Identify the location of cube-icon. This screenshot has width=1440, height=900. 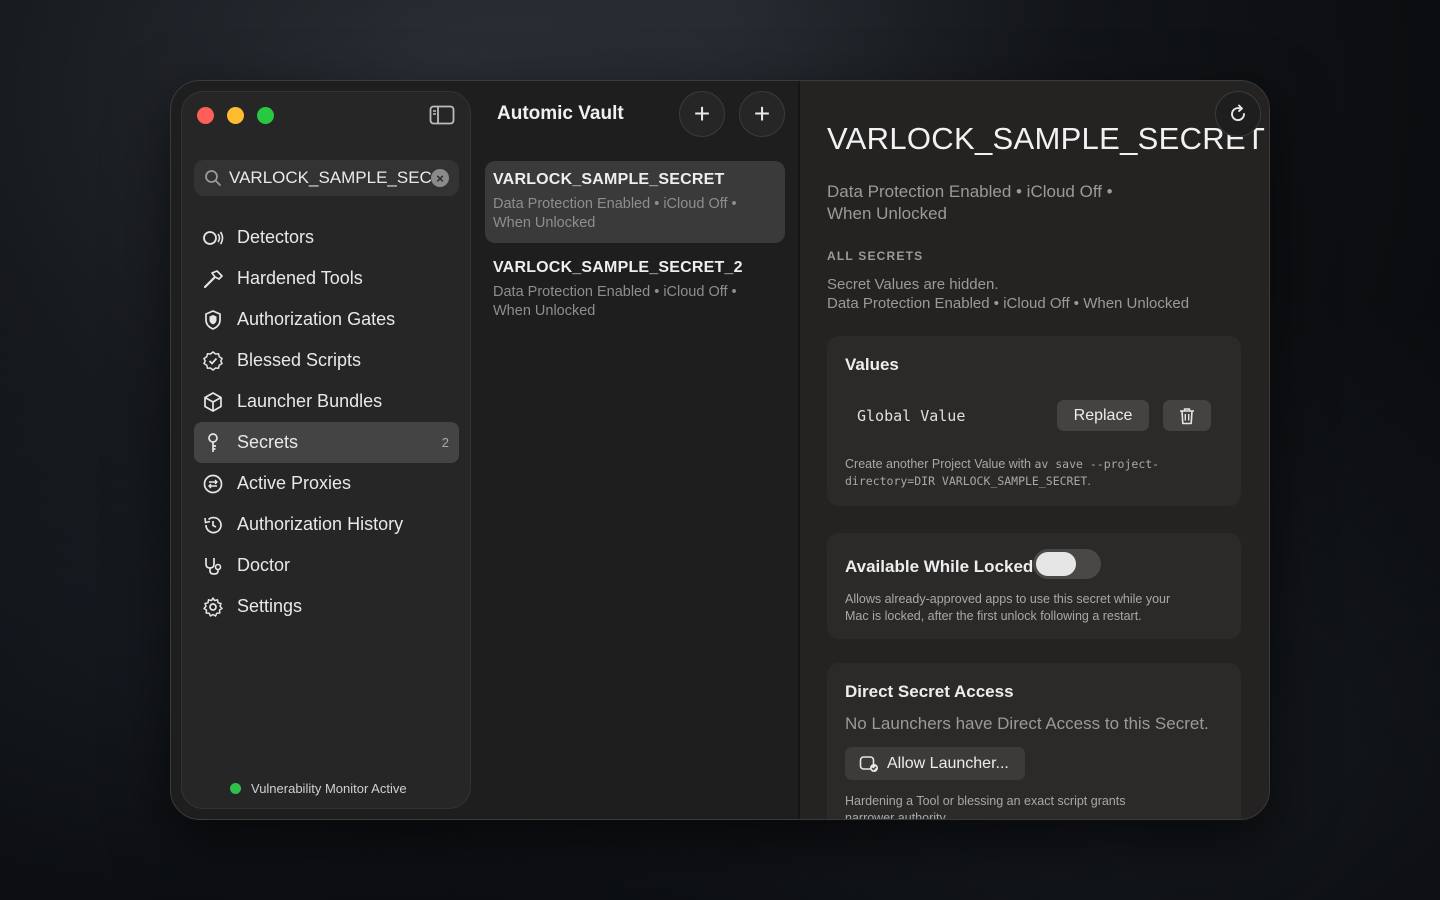
(213, 402).